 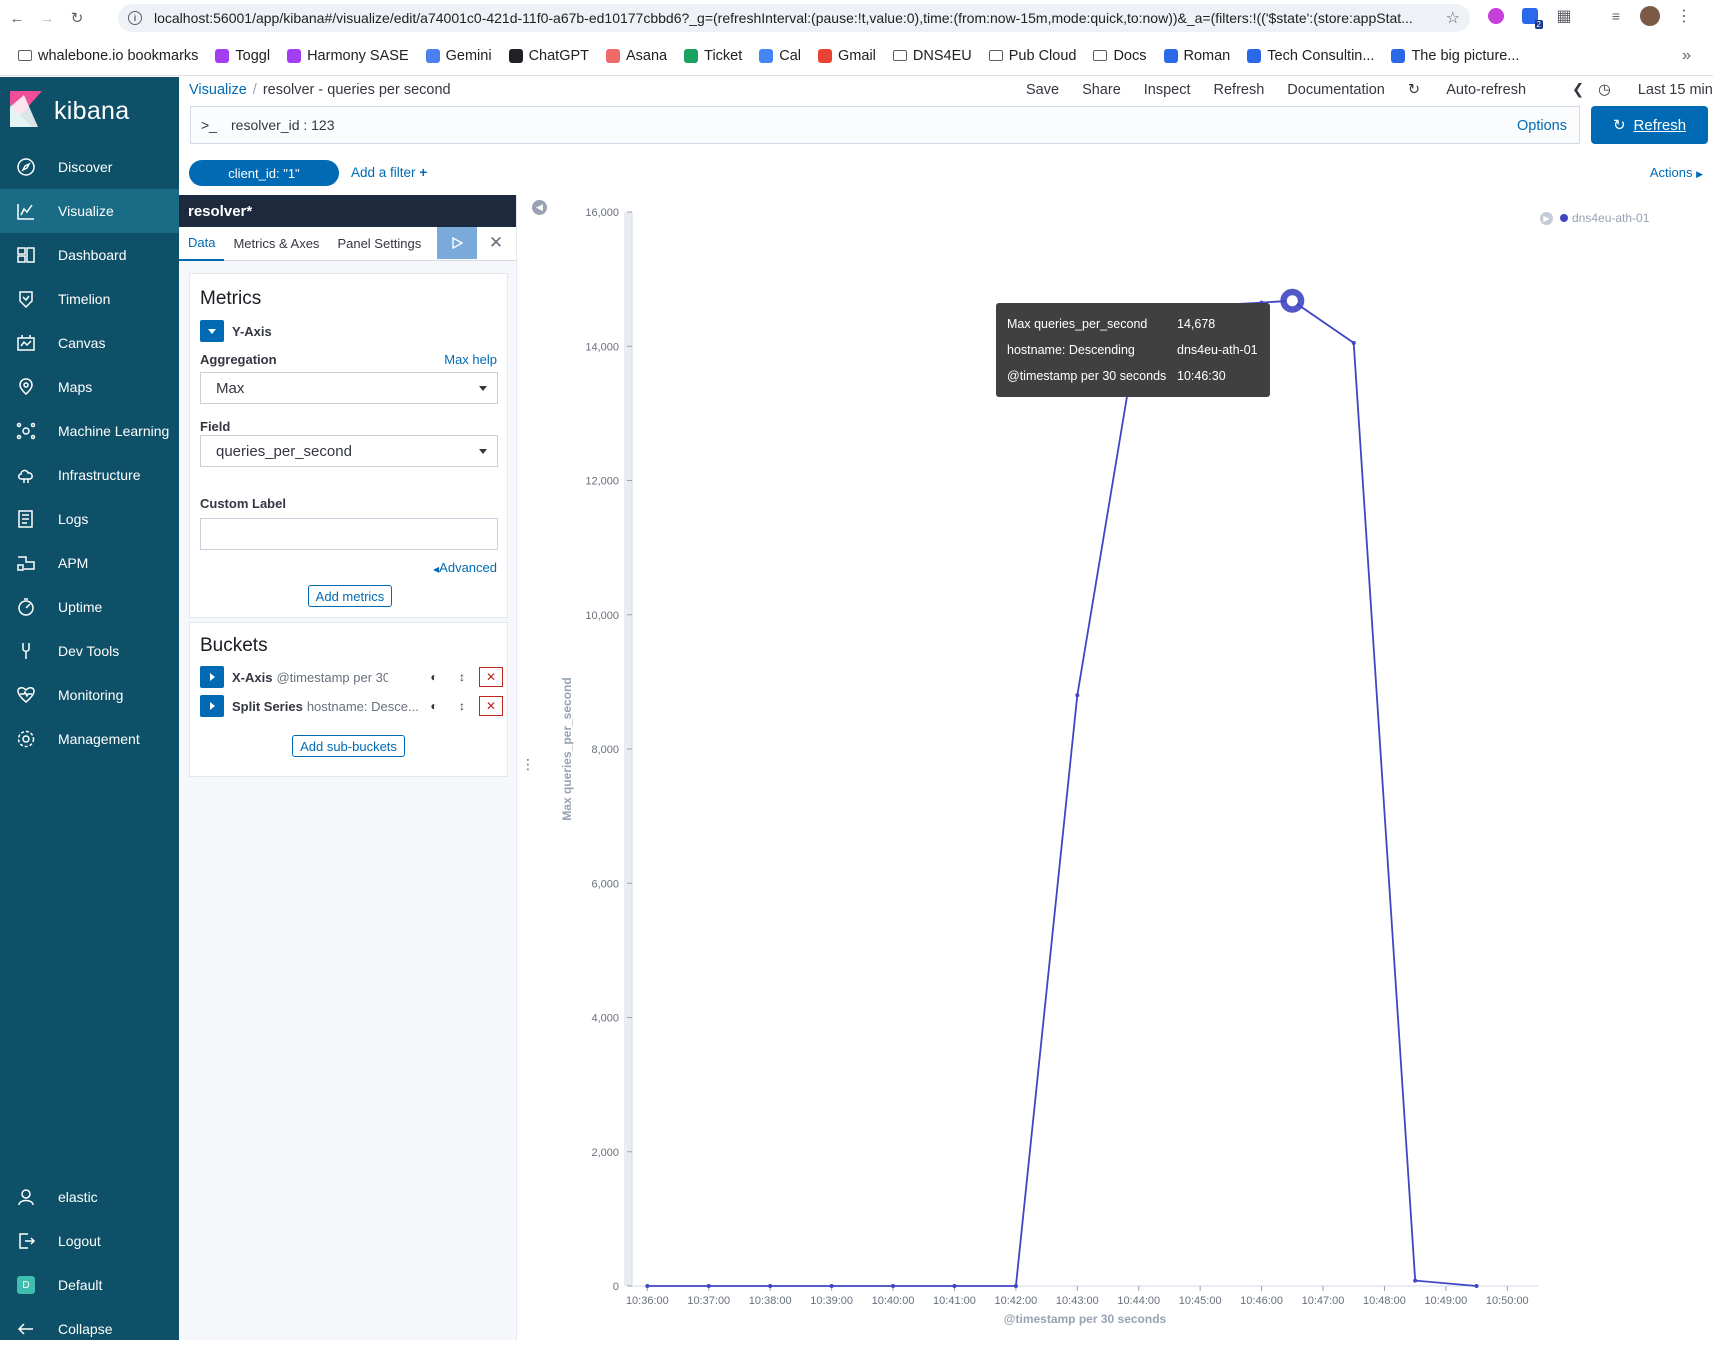 I want to click on tooltip-value: dns4eu-ath-01, so click(x=1217, y=350).